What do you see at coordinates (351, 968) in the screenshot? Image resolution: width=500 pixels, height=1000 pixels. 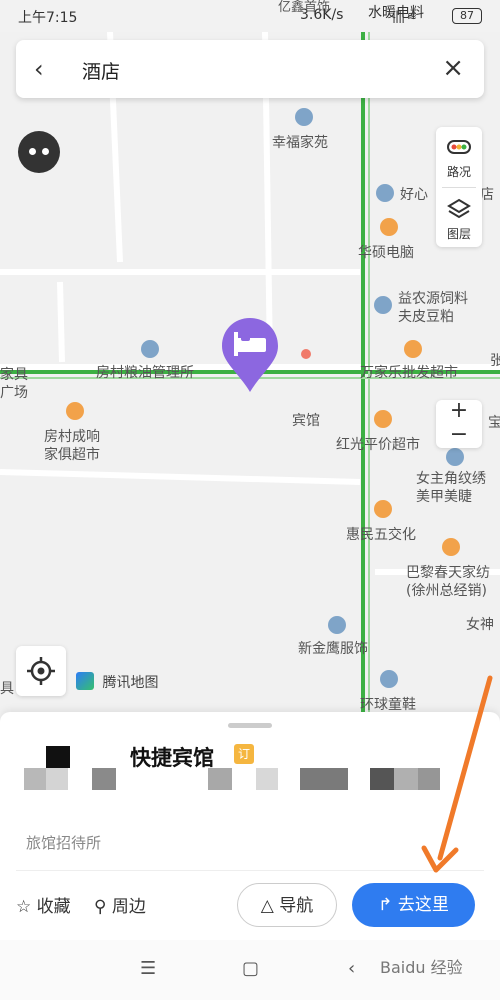 I see `back-nav-icon: ‹` at bounding box center [351, 968].